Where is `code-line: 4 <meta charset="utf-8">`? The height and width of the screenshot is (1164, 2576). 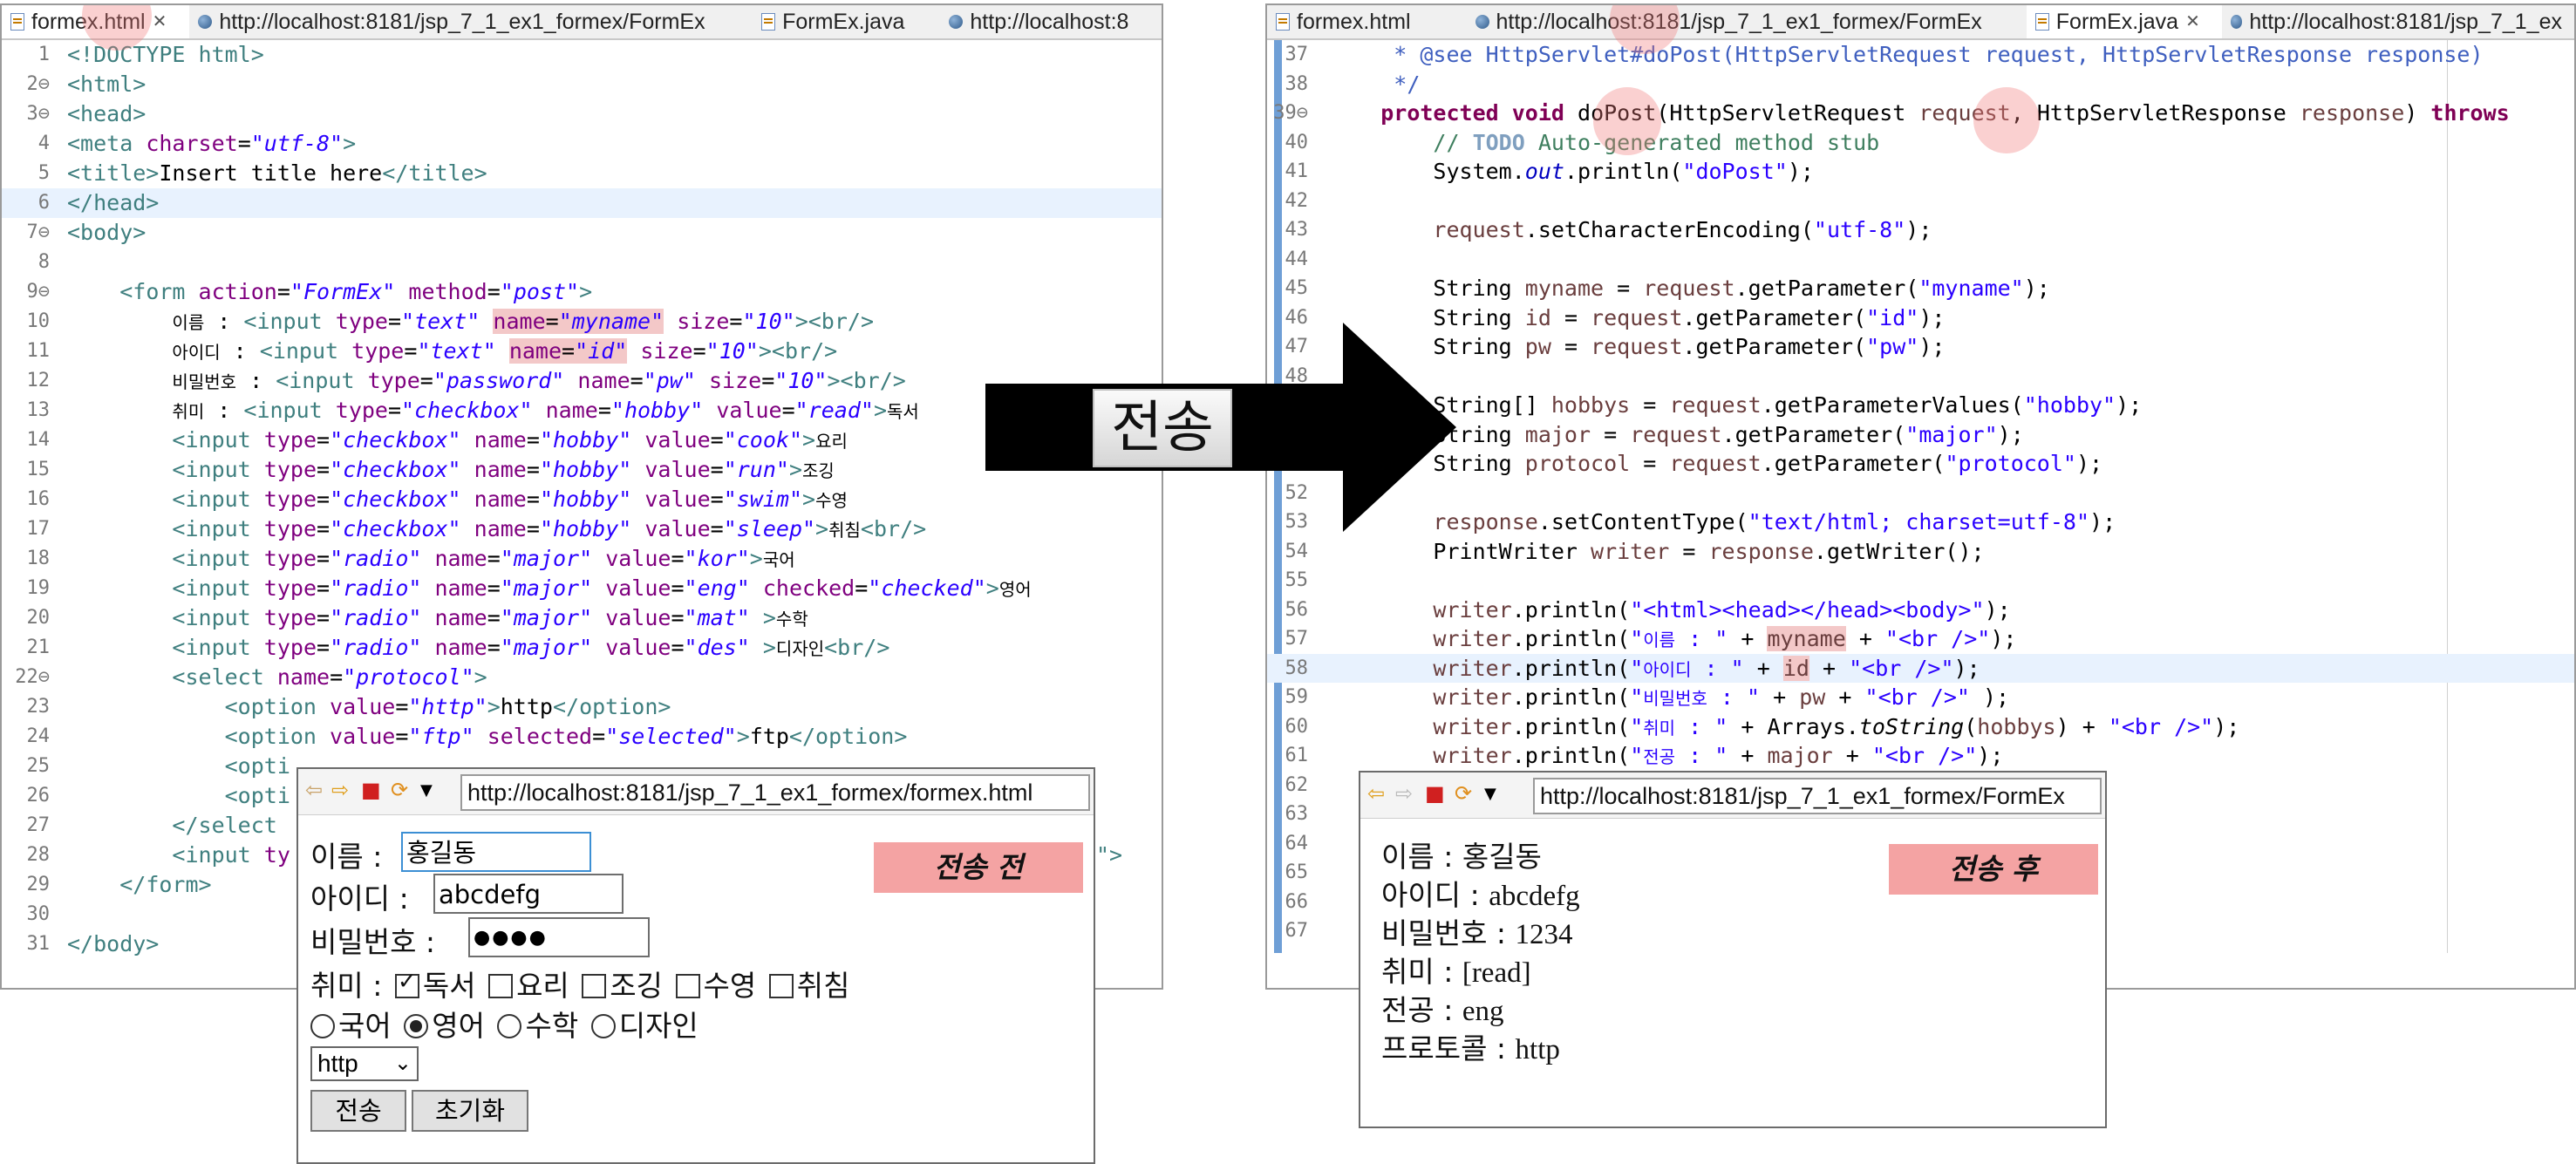 code-line: 4 <meta charset="utf-8"> is located at coordinates (582, 144).